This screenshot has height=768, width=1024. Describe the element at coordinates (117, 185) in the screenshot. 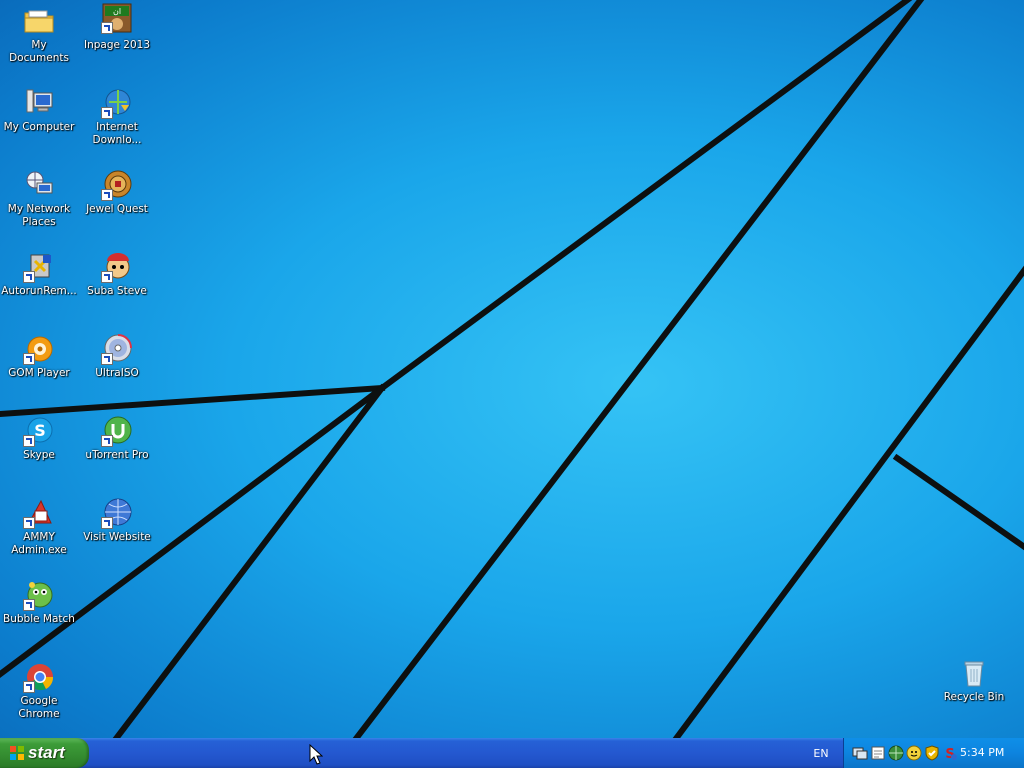

I see `jewel-quest-icon` at that location.